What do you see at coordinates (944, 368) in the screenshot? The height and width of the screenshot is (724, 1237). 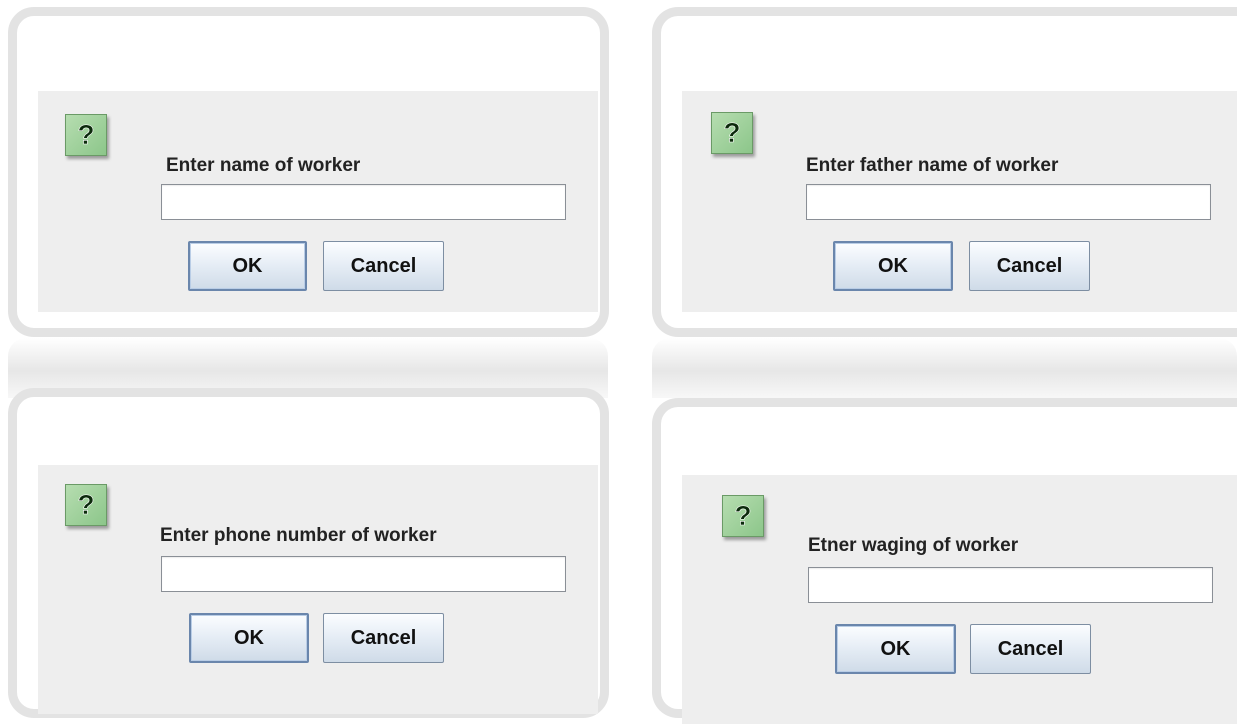 I see `window-reflection` at bounding box center [944, 368].